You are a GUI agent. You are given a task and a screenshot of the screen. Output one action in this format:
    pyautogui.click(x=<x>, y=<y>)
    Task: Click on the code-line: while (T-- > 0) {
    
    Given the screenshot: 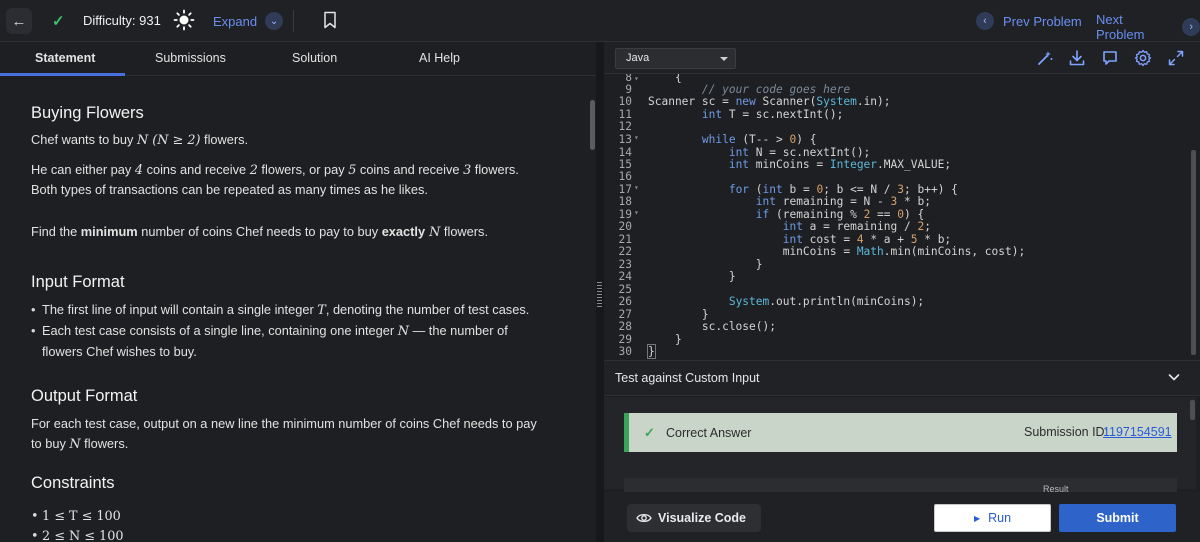 What is the action you would take?
    pyautogui.click(x=759, y=139)
    